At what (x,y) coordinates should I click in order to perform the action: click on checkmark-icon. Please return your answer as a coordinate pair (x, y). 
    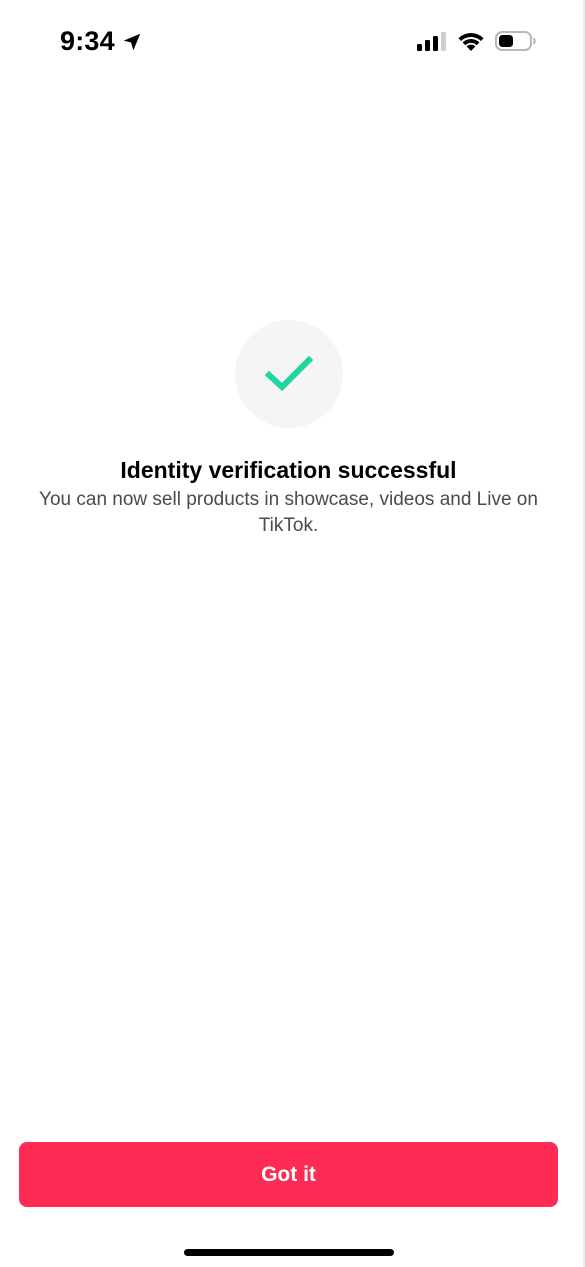
    Looking at the image, I should click on (289, 373).